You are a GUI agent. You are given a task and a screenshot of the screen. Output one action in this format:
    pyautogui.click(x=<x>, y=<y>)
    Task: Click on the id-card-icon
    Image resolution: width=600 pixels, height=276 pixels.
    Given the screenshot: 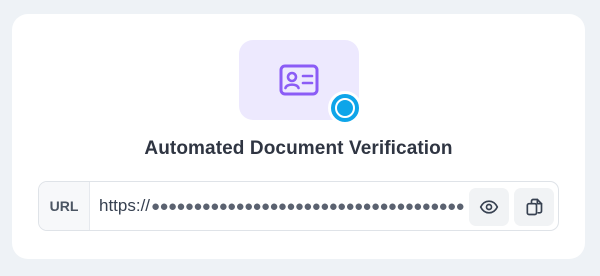 What is the action you would take?
    pyautogui.click(x=299, y=80)
    